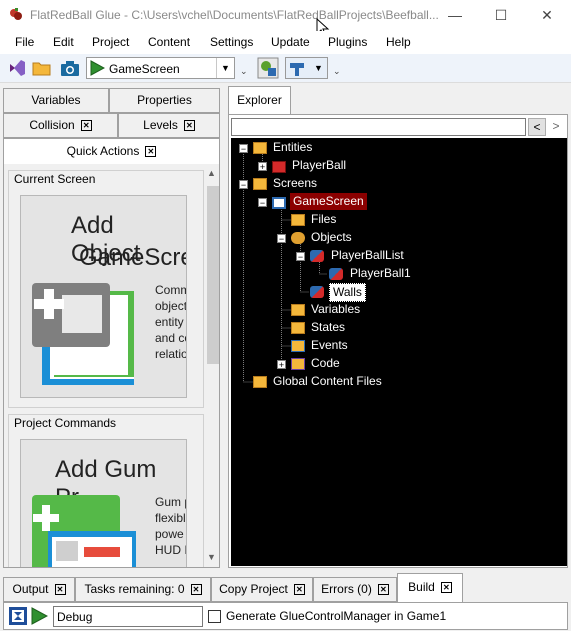 The width and height of the screenshot is (571, 631). What do you see at coordinates (253, 589) in the screenshot?
I see `tab-label: Copy Project` at bounding box center [253, 589].